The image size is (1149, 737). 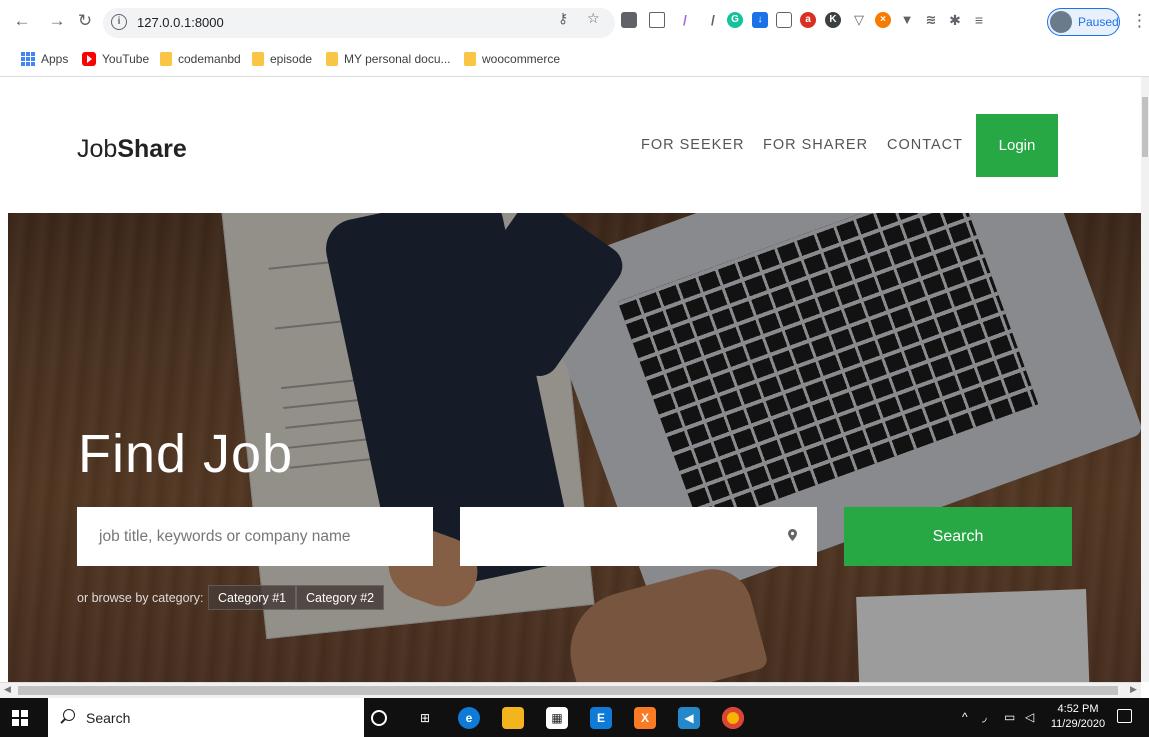 What do you see at coordinates (907, 20) in the screenshot?
I see `vue-extension-icon: ▼` at bounding box center [907, 20].